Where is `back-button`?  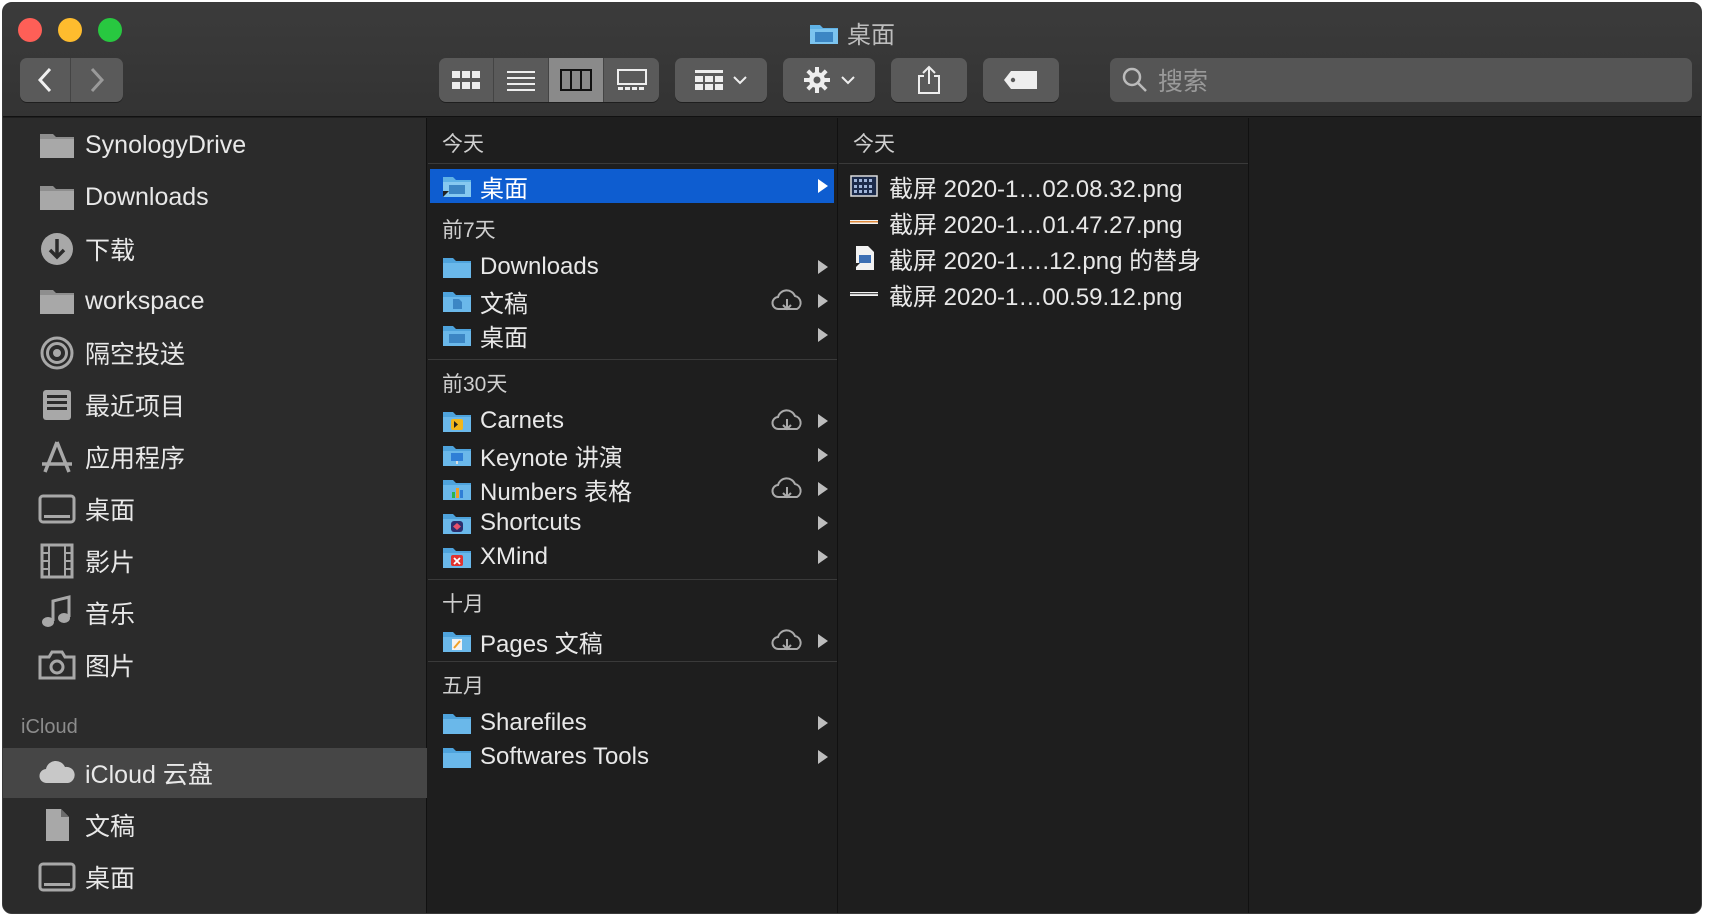
back-button is located at coordinates (45, 80).